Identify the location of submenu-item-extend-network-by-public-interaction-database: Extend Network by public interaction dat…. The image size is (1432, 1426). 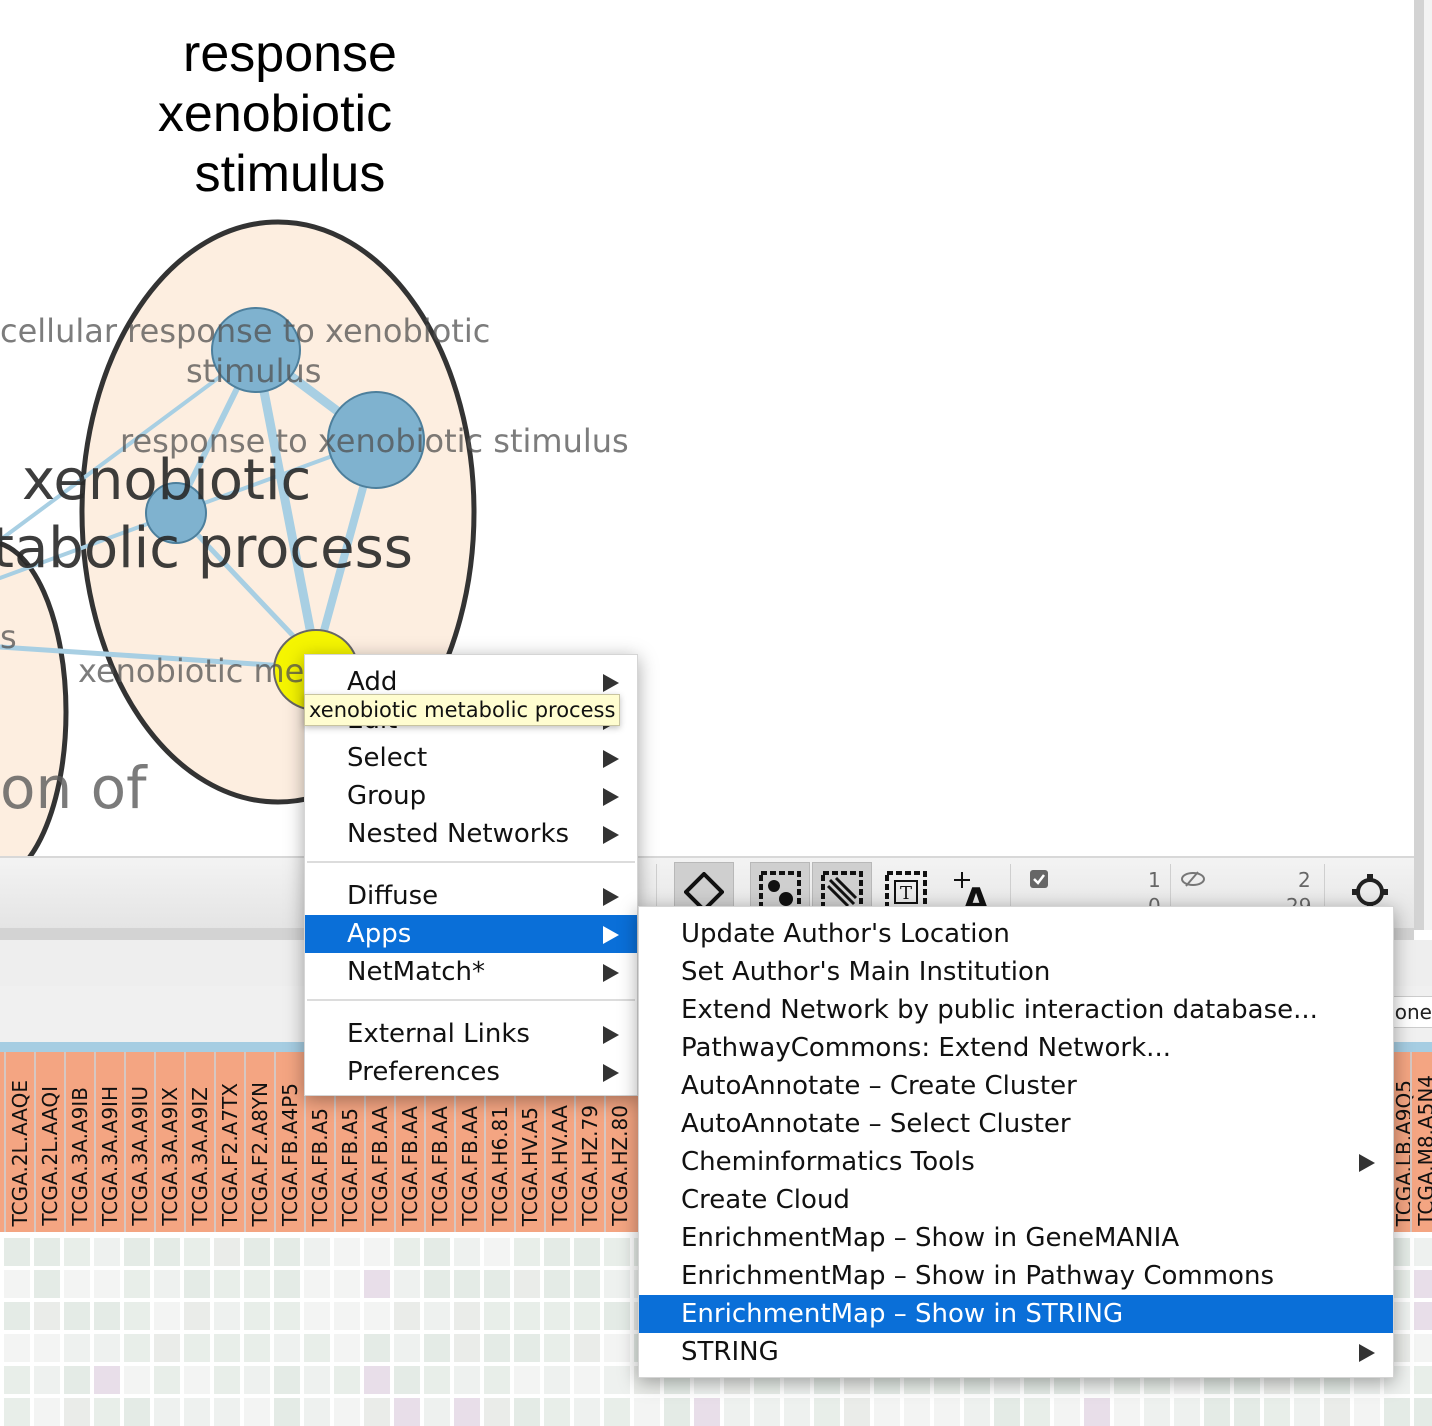
(1016, 1010).